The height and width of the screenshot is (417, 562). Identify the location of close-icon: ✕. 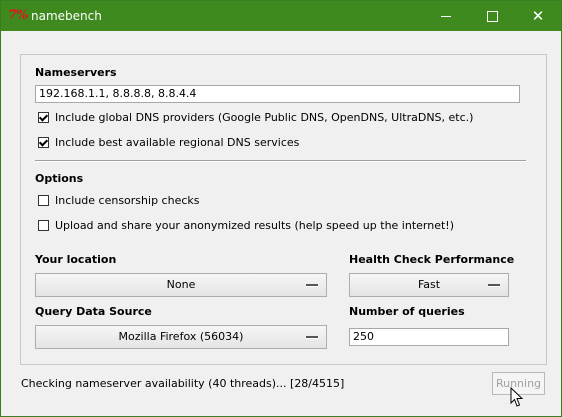
(538, 15).